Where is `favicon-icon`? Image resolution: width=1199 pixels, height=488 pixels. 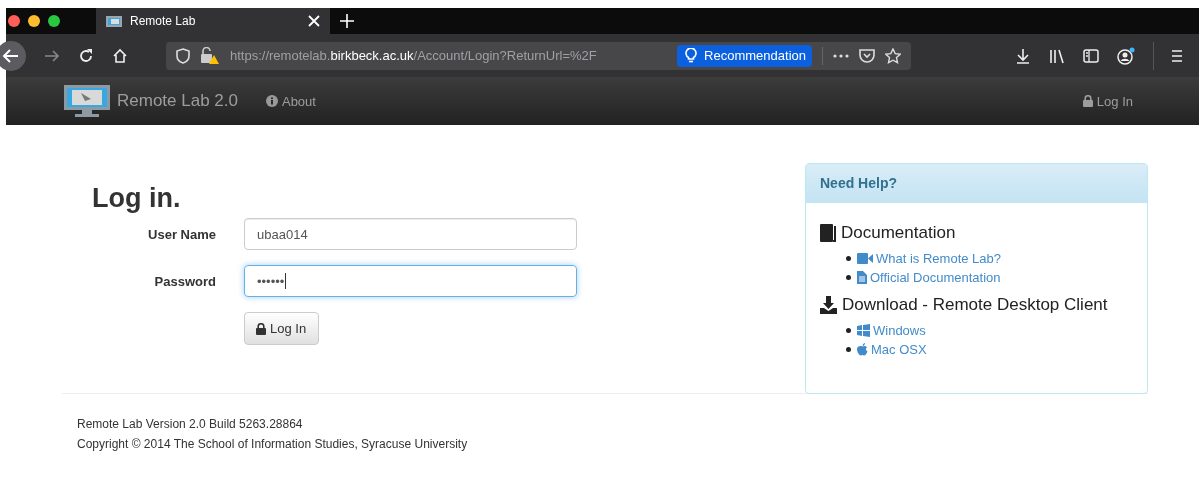 favicon-icon is located at coordinates (114, 21).